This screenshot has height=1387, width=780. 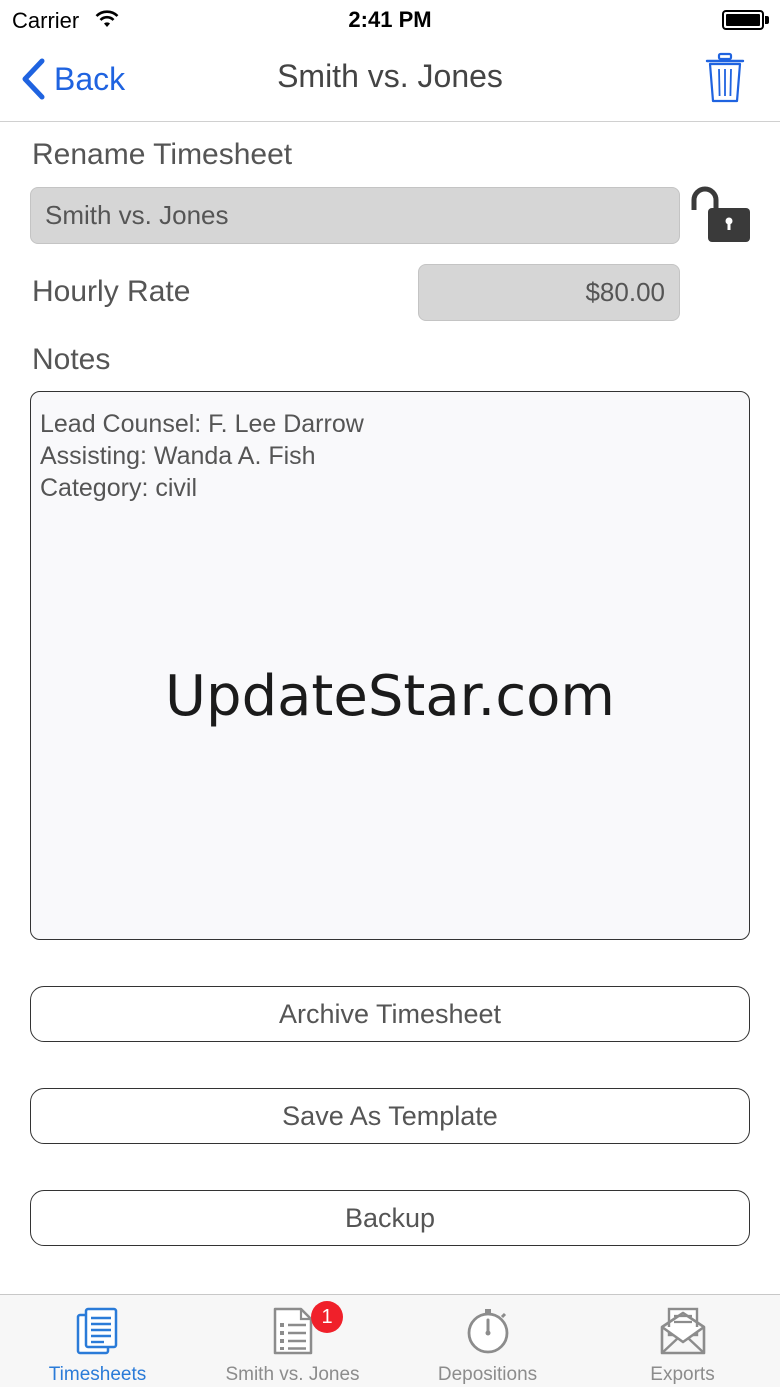 I want to click on notes-line: Assisting: Wanda A. Fish, so click(x=178, y=456).